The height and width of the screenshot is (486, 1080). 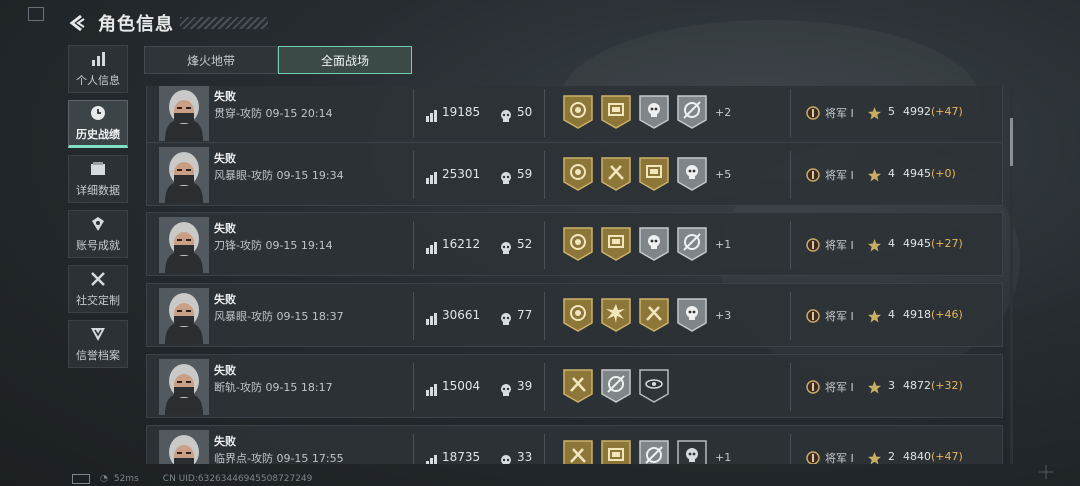 What do you see at coordinates (461, 174) in the screenshot?
I see `match-score: 25301` at bounding box center [461, 174].